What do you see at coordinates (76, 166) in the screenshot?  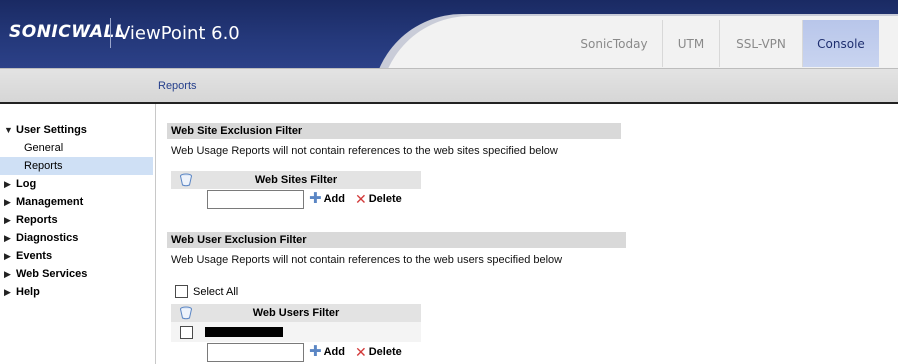 I see `sidebar-item-reports-selected: Reports` at bounding box center [76, 166].